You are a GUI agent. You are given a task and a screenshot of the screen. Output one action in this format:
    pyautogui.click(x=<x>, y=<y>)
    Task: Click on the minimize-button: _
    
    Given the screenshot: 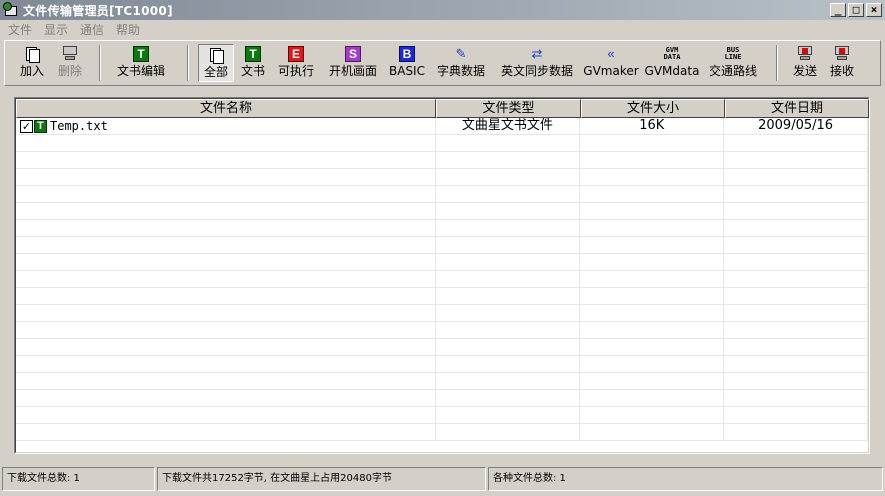 What is the action you would take?
    pyautogui.click(x=838, y=10)
    